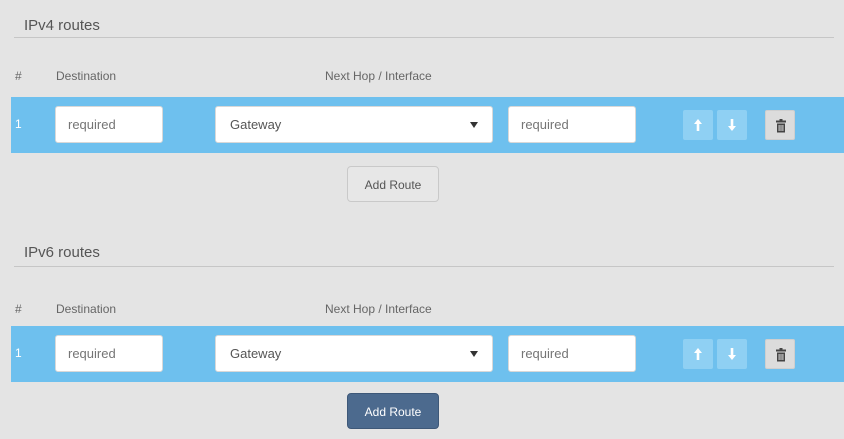 This screenshot has height=439, width=844. I want to click on ipv4-title-divider, so click(424, 37).